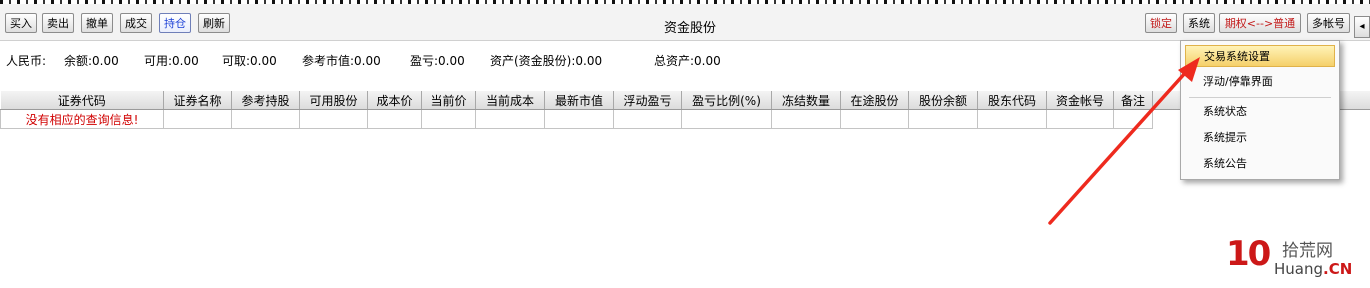 The image size is (1370, 288). What do you see at coordinates (1307, 251) in the screenshot?
I see `watermark-cn-text: 拾荒网` at bounding box center [1307, 251].